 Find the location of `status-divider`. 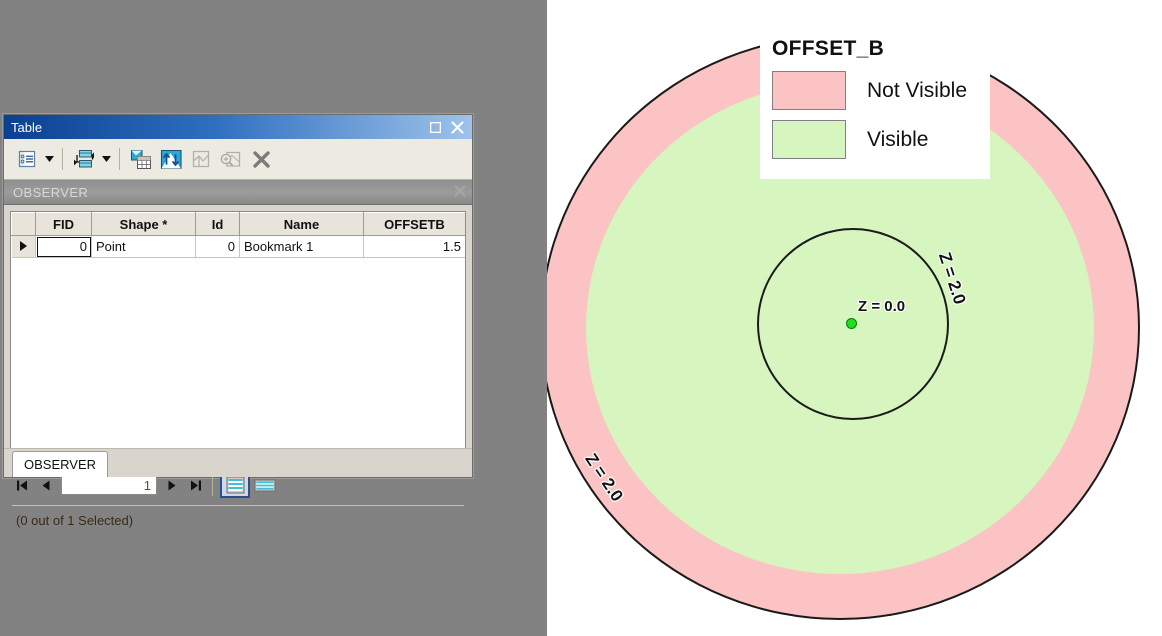

status-divider is located at coordinates (238, 505).